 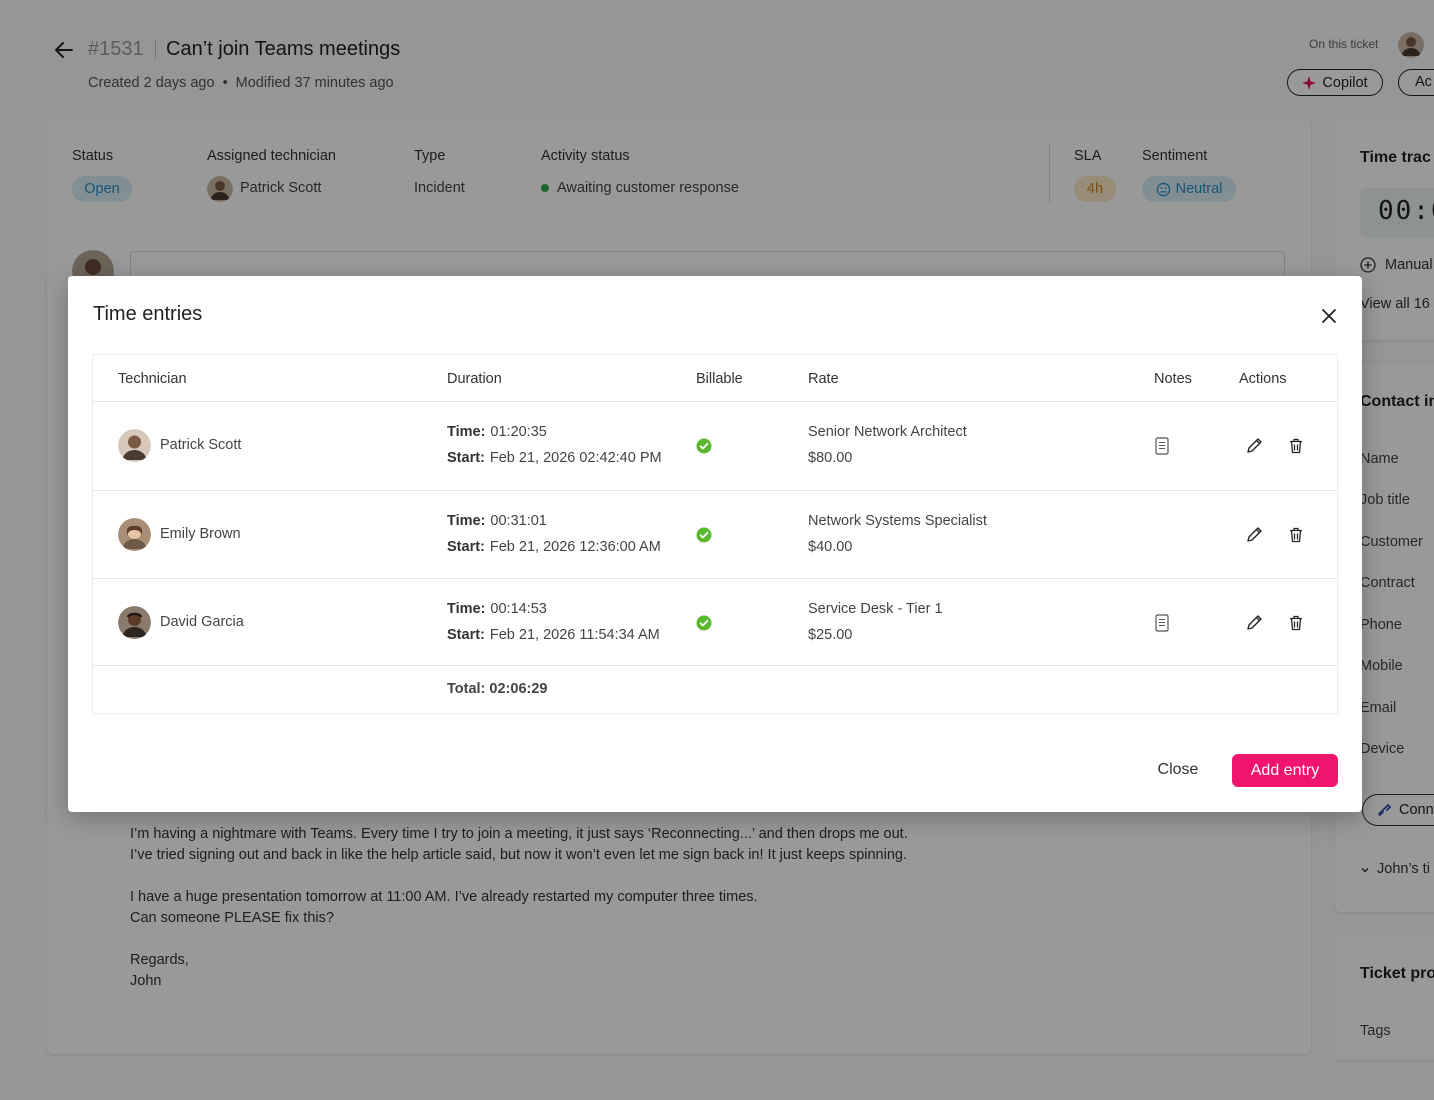 I want to click on column-header-duration: Duration, so click(x=474, y=379).